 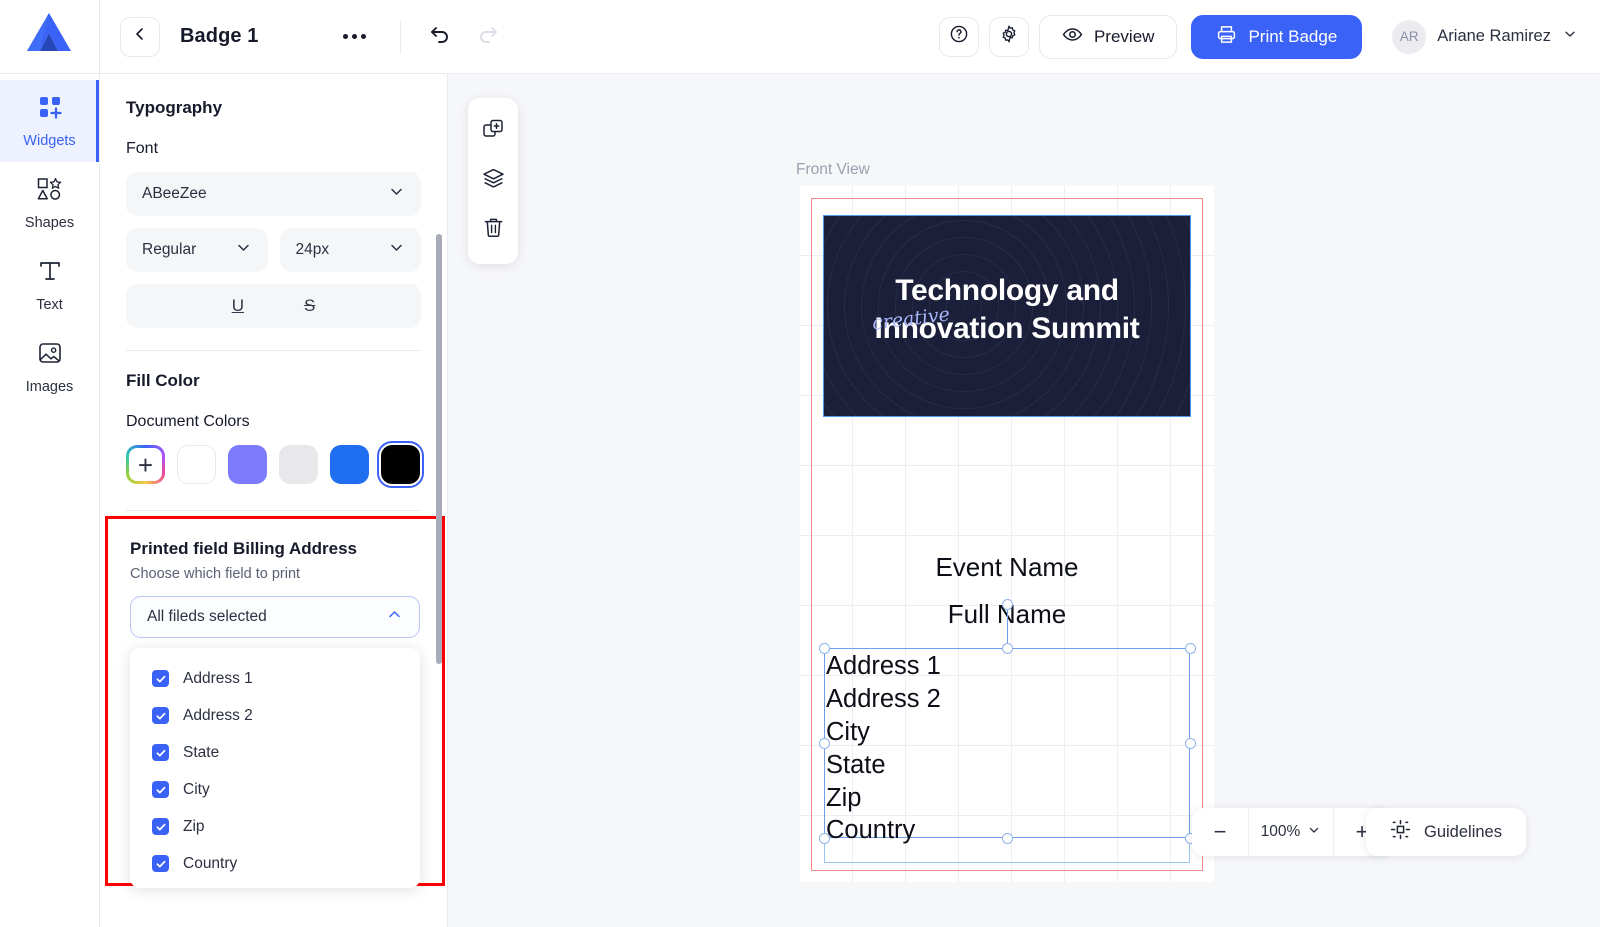 I want to click on app-logo, so click(x=50, y=37).